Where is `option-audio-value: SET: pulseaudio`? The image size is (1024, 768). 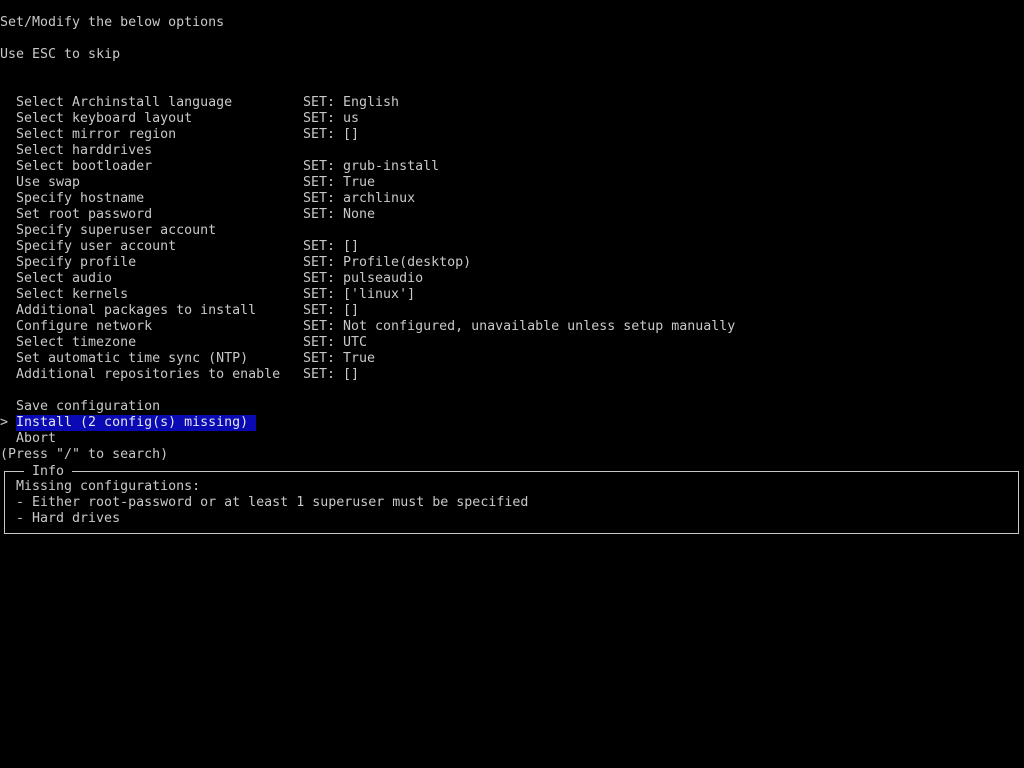
option-audio-value: SET: pulseaudio is located at coordinates (363, 278).